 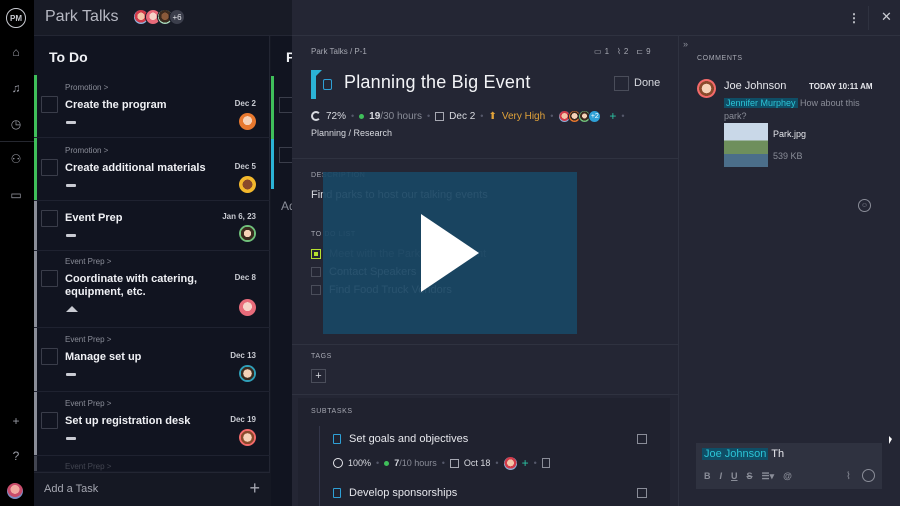 I want to click on italic-icon: I, so click(x=721, y=476).